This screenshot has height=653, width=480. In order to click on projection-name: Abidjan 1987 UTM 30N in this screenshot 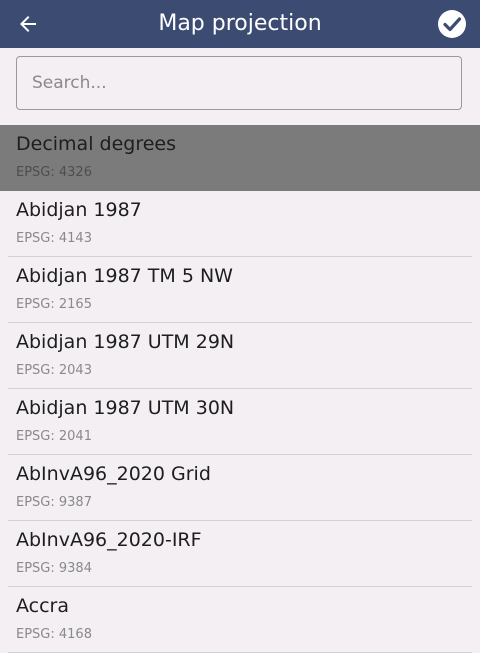, I will do `click(125, 408)`.